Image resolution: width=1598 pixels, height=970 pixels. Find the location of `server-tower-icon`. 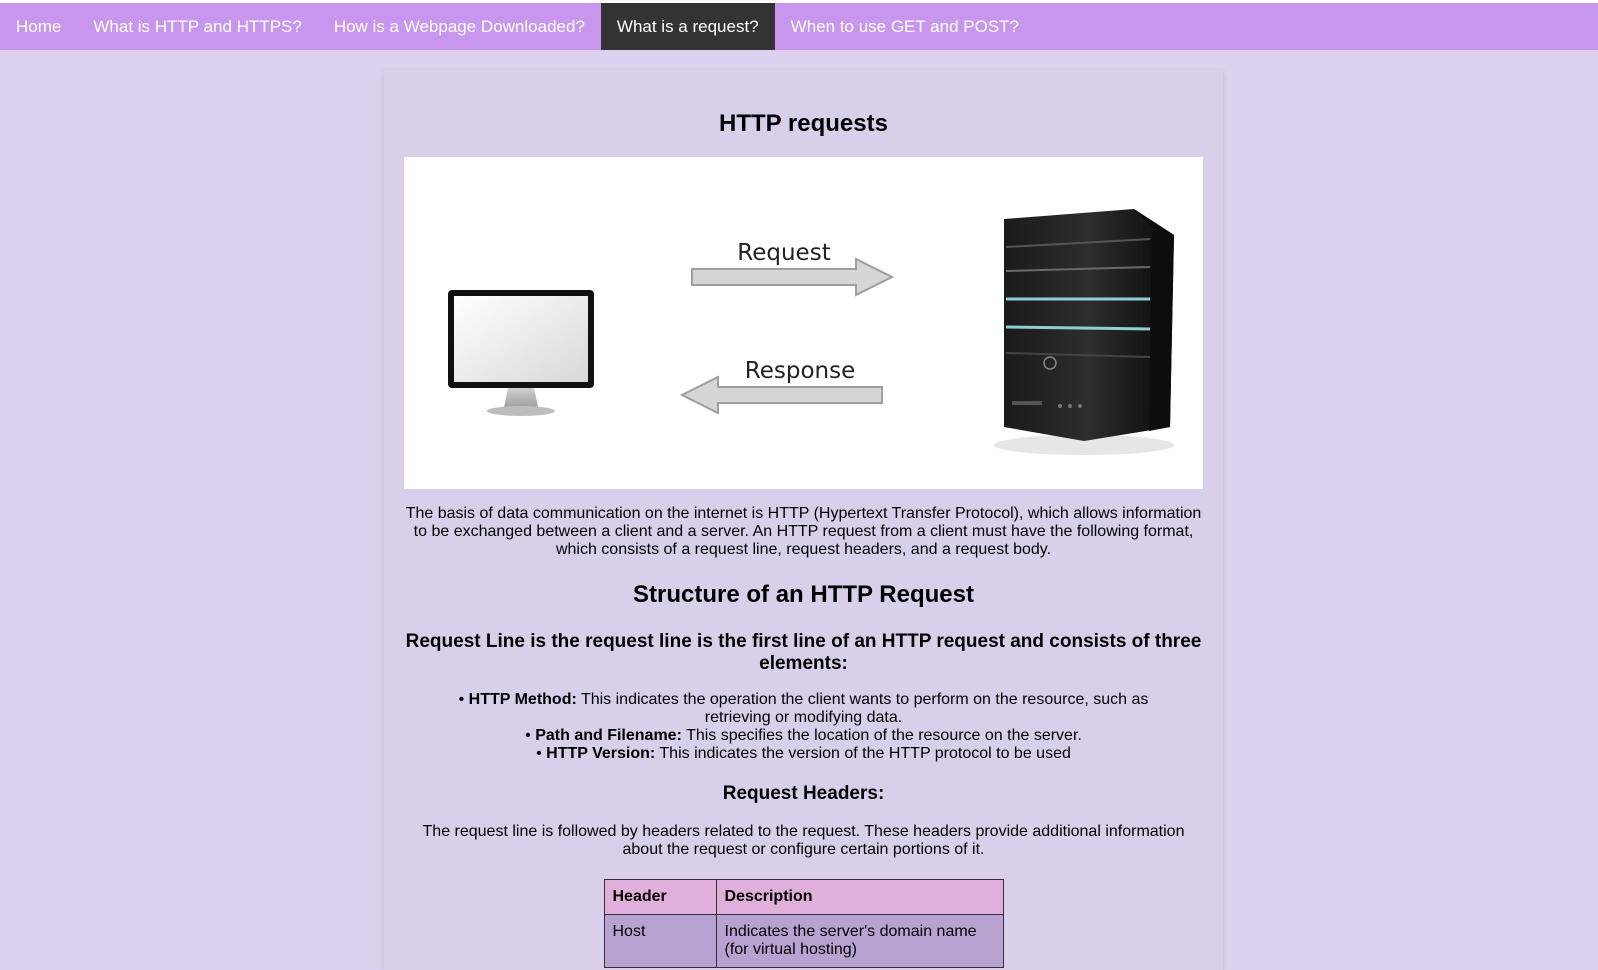

server-tower-icon is located at coordinates (1084, 332).